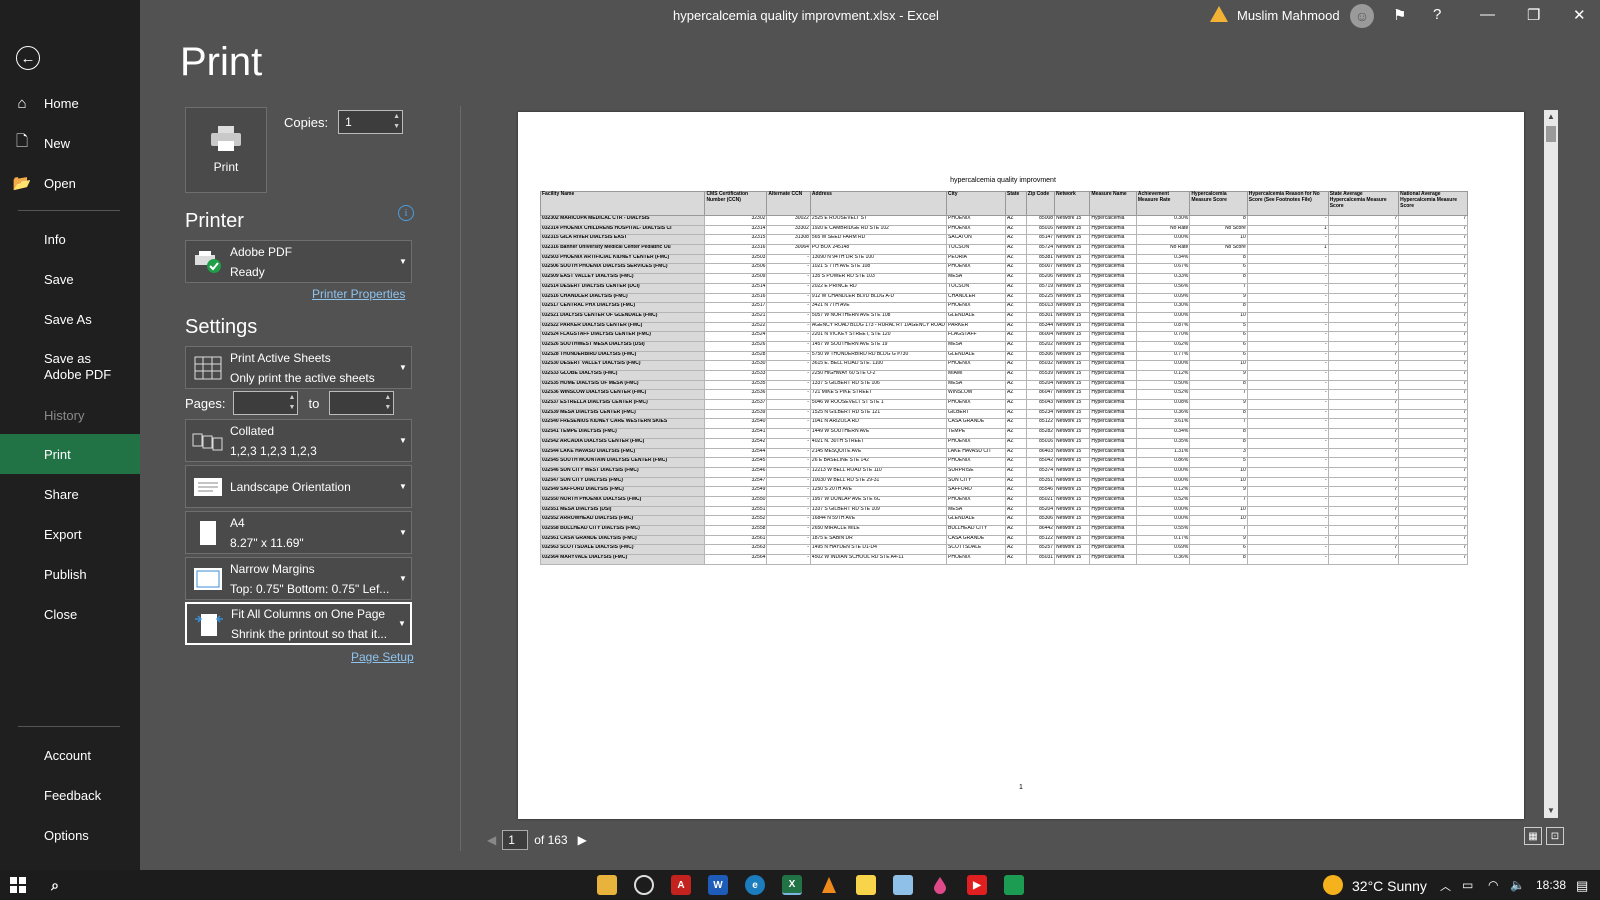 This screenshot has width=1600, height=900. Describe the element at coordinates (1163, 462) in the screenshot. I see `table-cell: 0.86%` at that location.